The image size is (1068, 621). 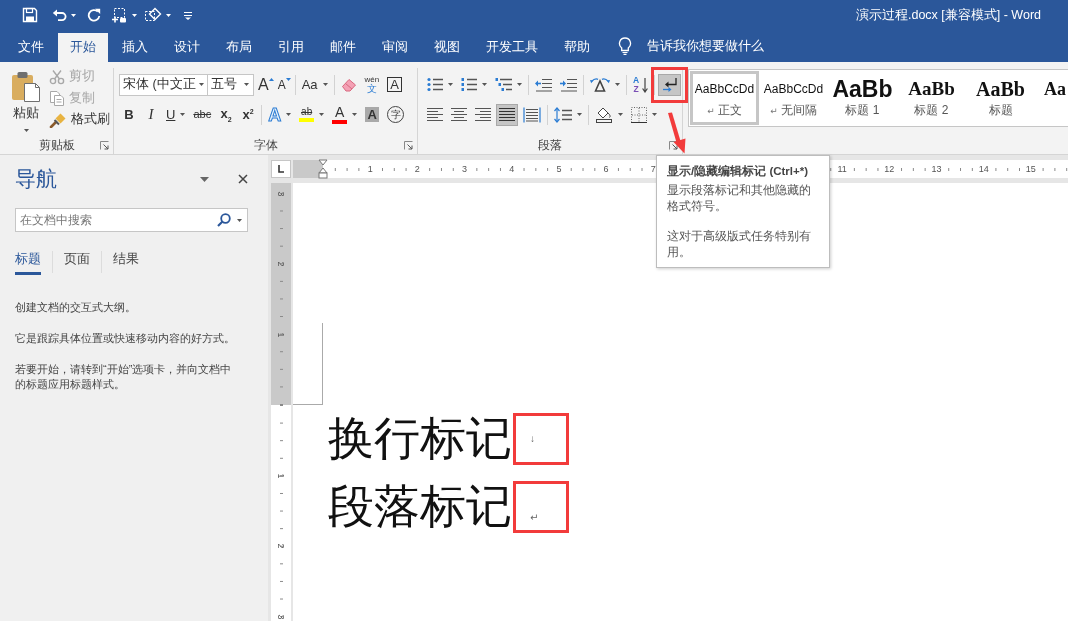 What do you see at coordinates (151, 114) in the screenshot?
I see `italic-button: I` at bounding box center [151, 114].